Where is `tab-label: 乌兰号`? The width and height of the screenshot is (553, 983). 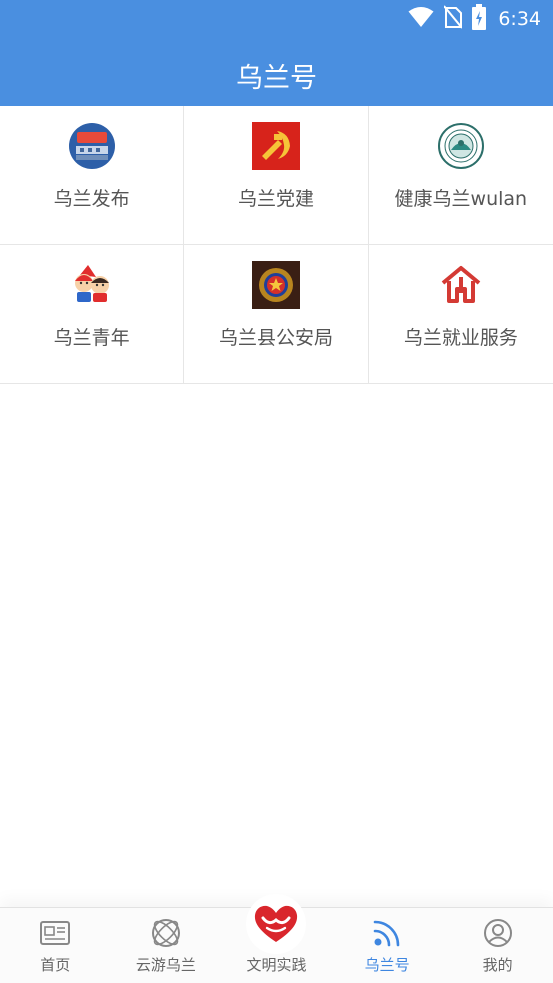
tab-label: 乌兰号 is located at coordinates (387, 965).